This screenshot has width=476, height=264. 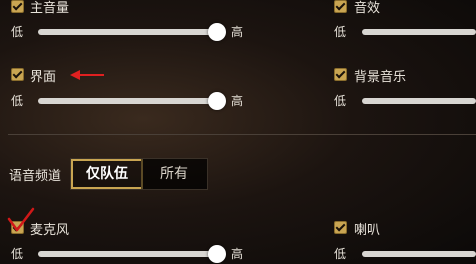 What do you see at coordinates (237, 101) in the screenshot?
I see `interface-high-label: 高` at bounding box center [237, 101].